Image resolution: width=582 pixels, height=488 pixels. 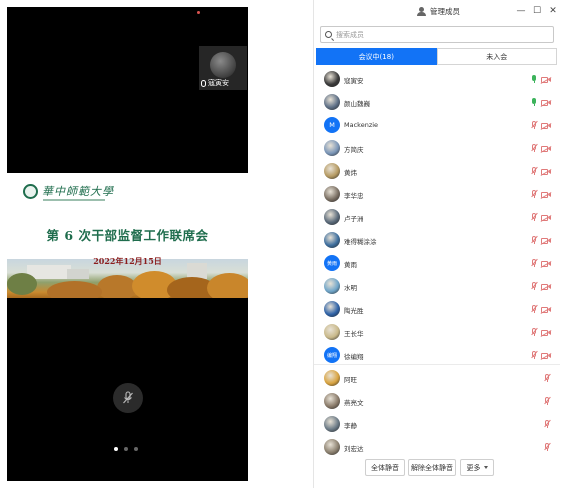 I want to click on participant-name: 黄炜, so click(x=350, y=173).